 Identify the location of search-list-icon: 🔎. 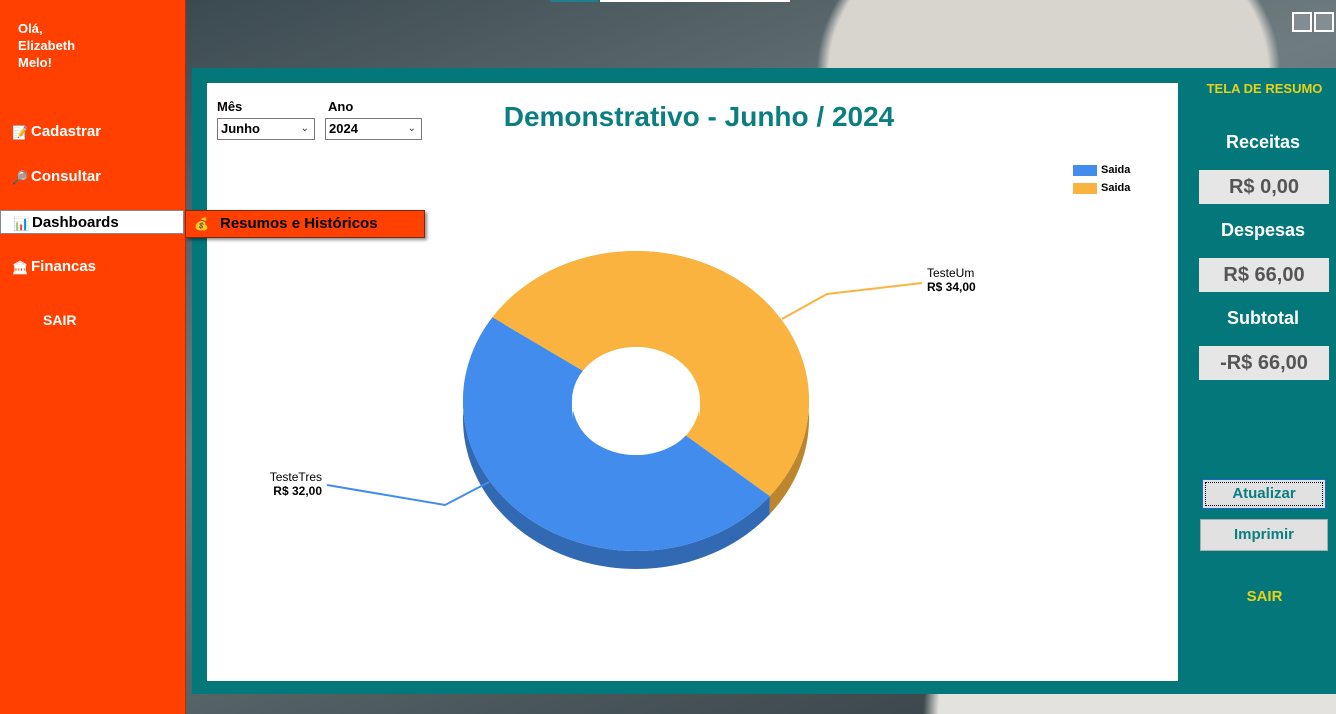
(20, 177).